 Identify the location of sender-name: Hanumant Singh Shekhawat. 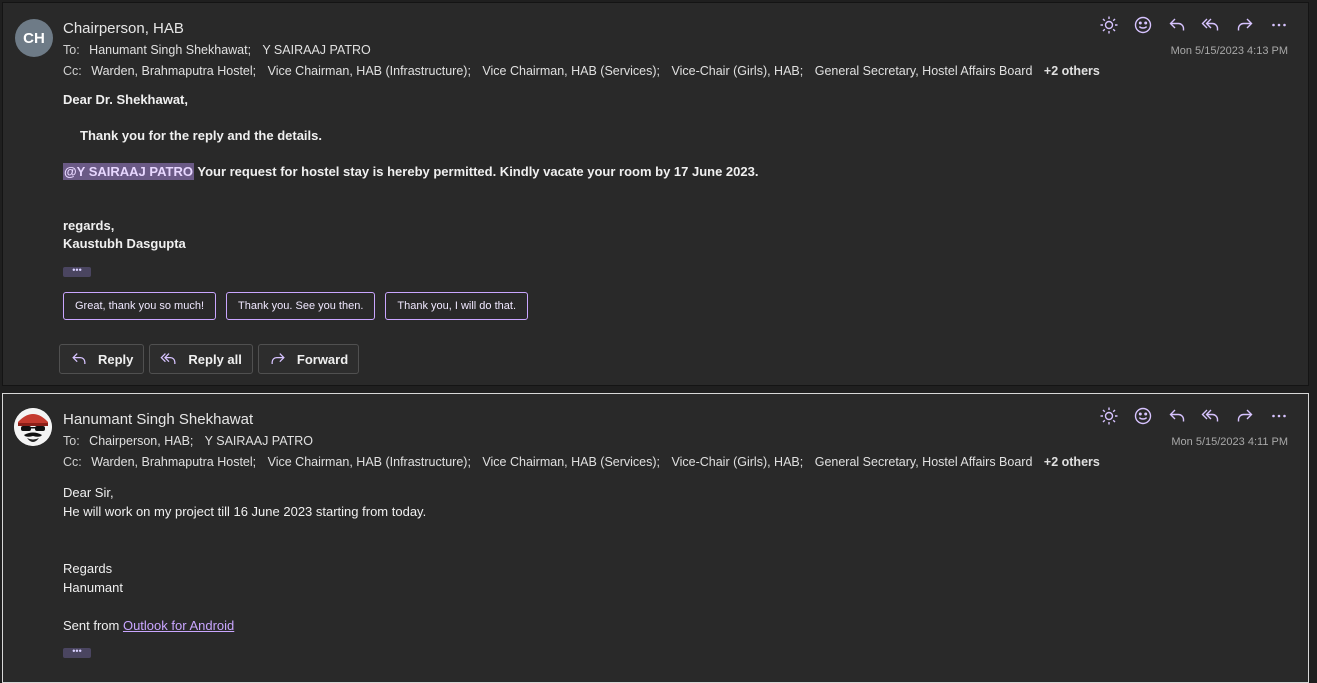
(158, 419).